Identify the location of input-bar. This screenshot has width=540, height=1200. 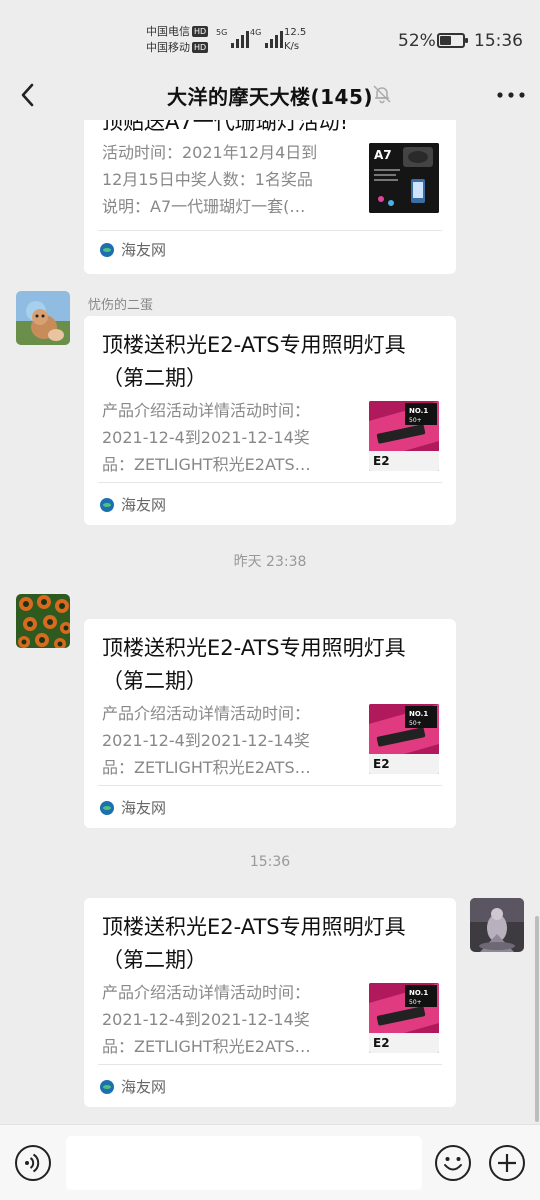
(270, 1162).